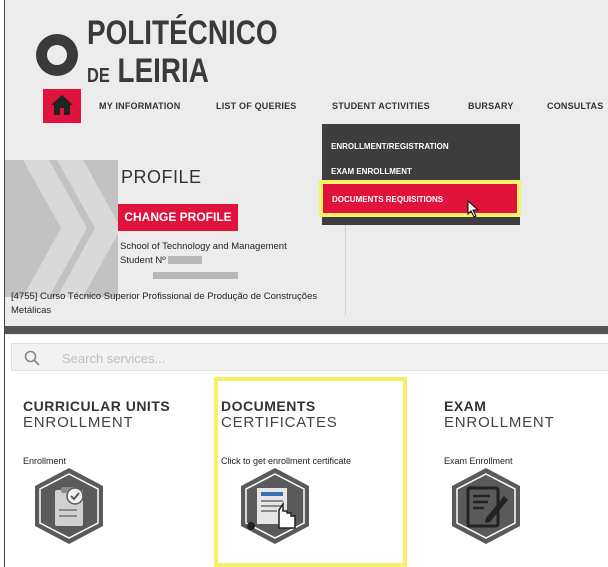  I want to click on card-link-exam-enrollment: Exam Enrollment, so click(478, 461).